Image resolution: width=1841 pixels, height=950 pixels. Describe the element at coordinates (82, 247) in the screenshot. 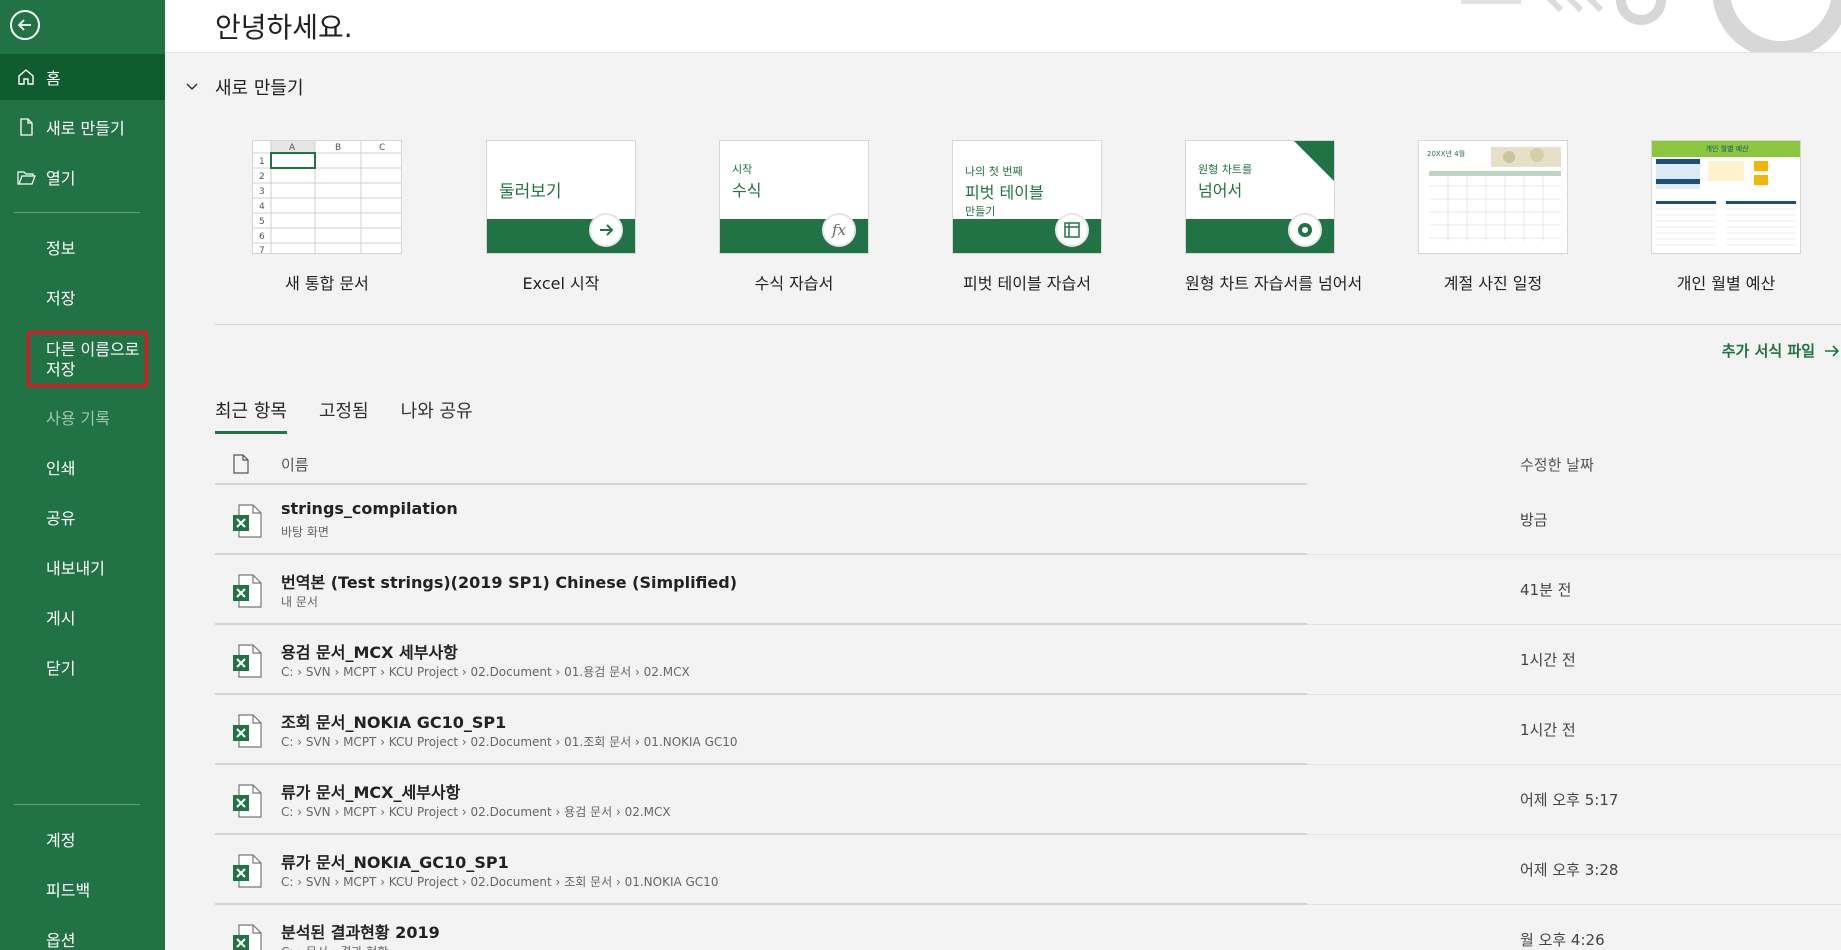

I see `nav-info: 정보` at that location.